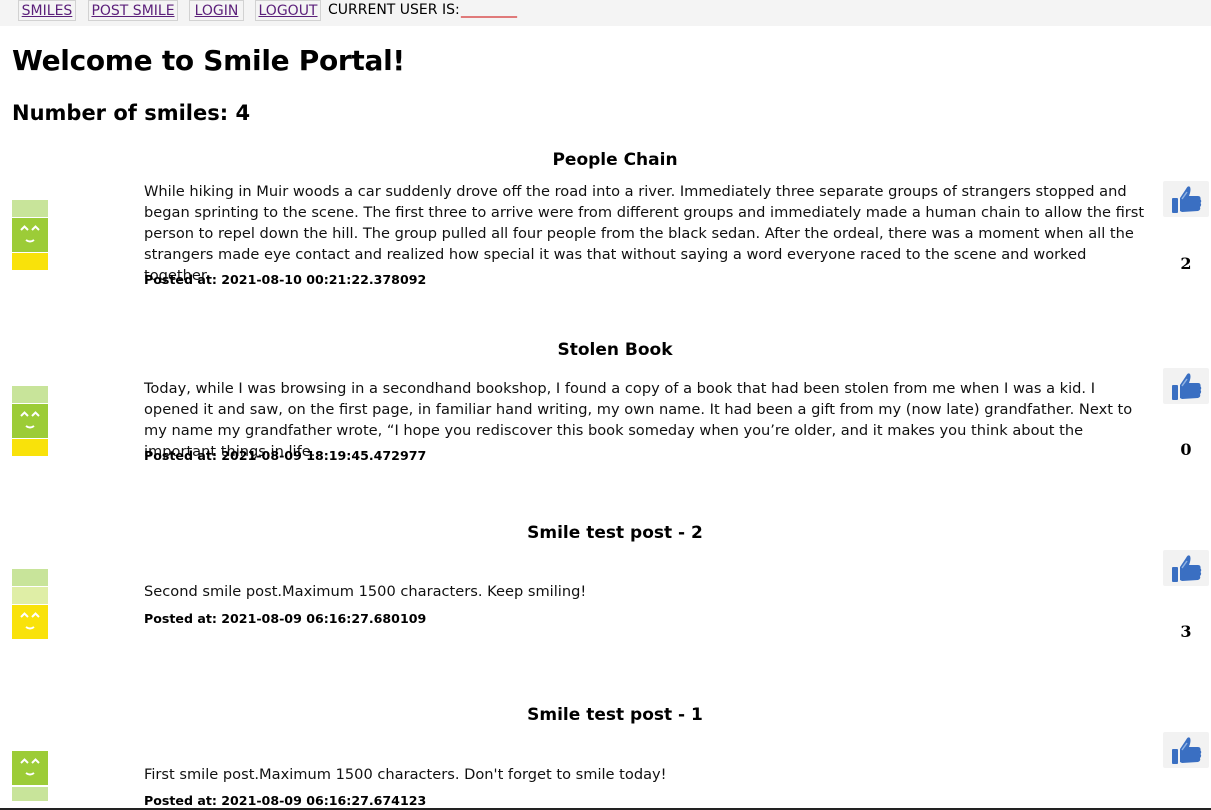  What do you see at coordinates (285, 618) in the screenshot?
I see `post-timestamp: Posted at: 2021-08-09 06:16:27.680109` at bounding box center [285, 618].